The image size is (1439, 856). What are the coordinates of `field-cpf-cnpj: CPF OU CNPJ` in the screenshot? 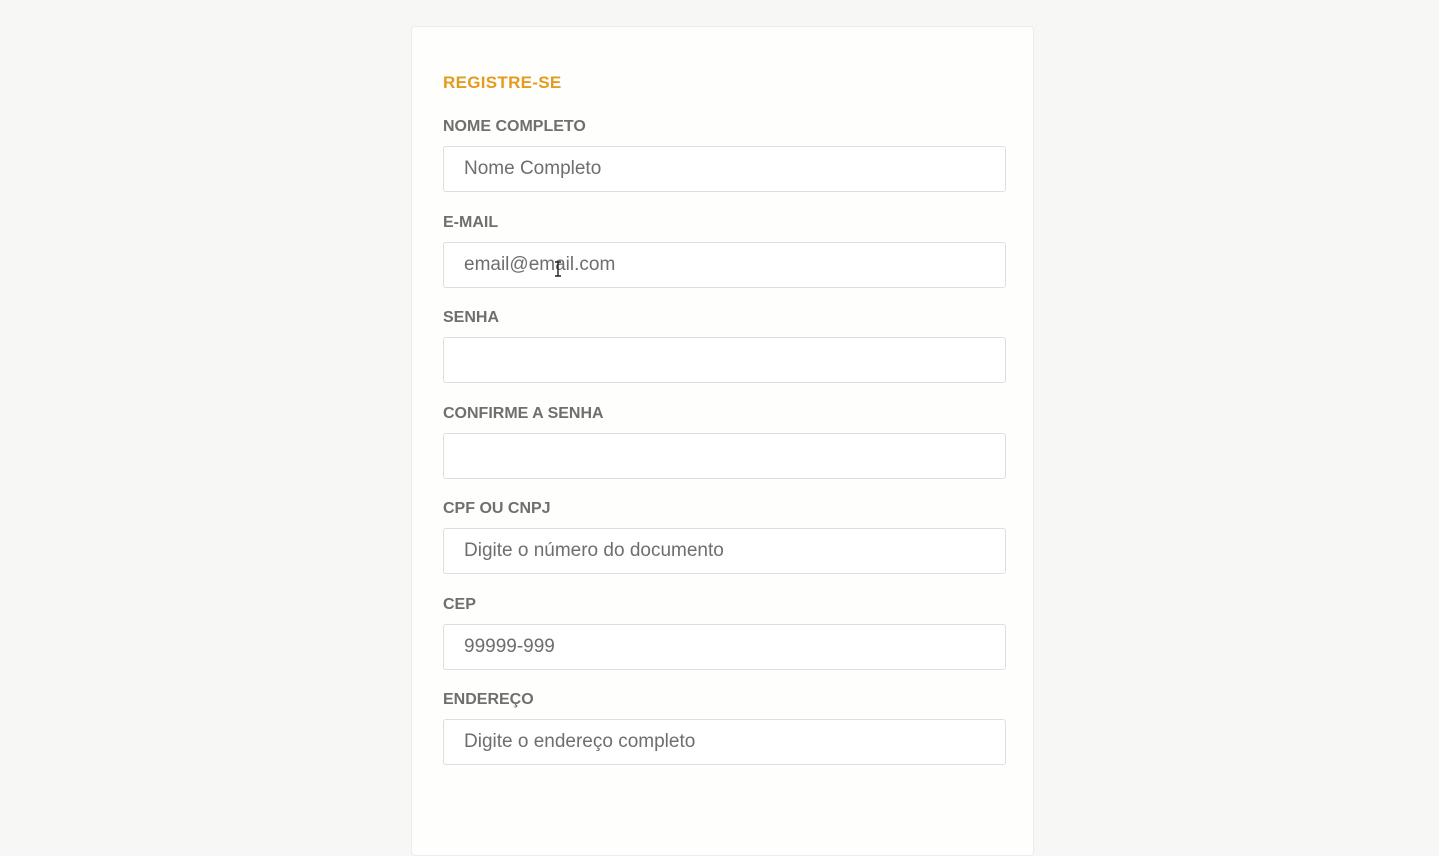 It's located at (724, 536).